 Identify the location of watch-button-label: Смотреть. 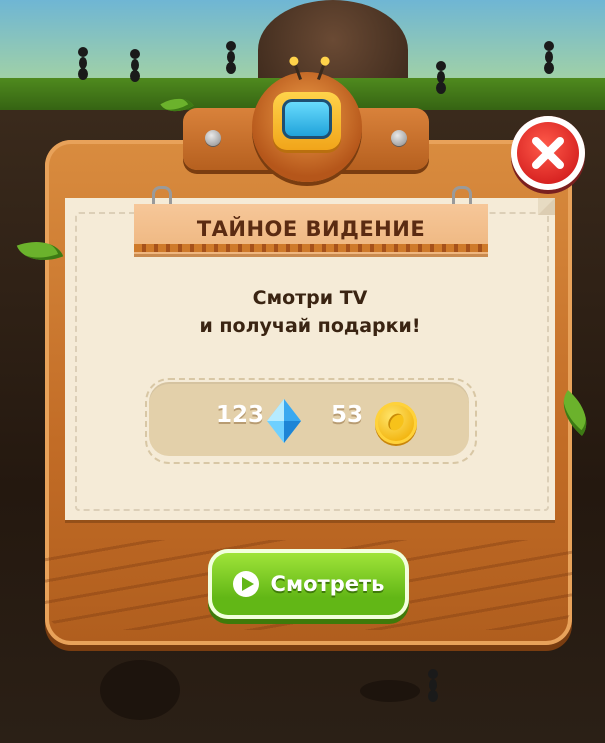
(327, 584).